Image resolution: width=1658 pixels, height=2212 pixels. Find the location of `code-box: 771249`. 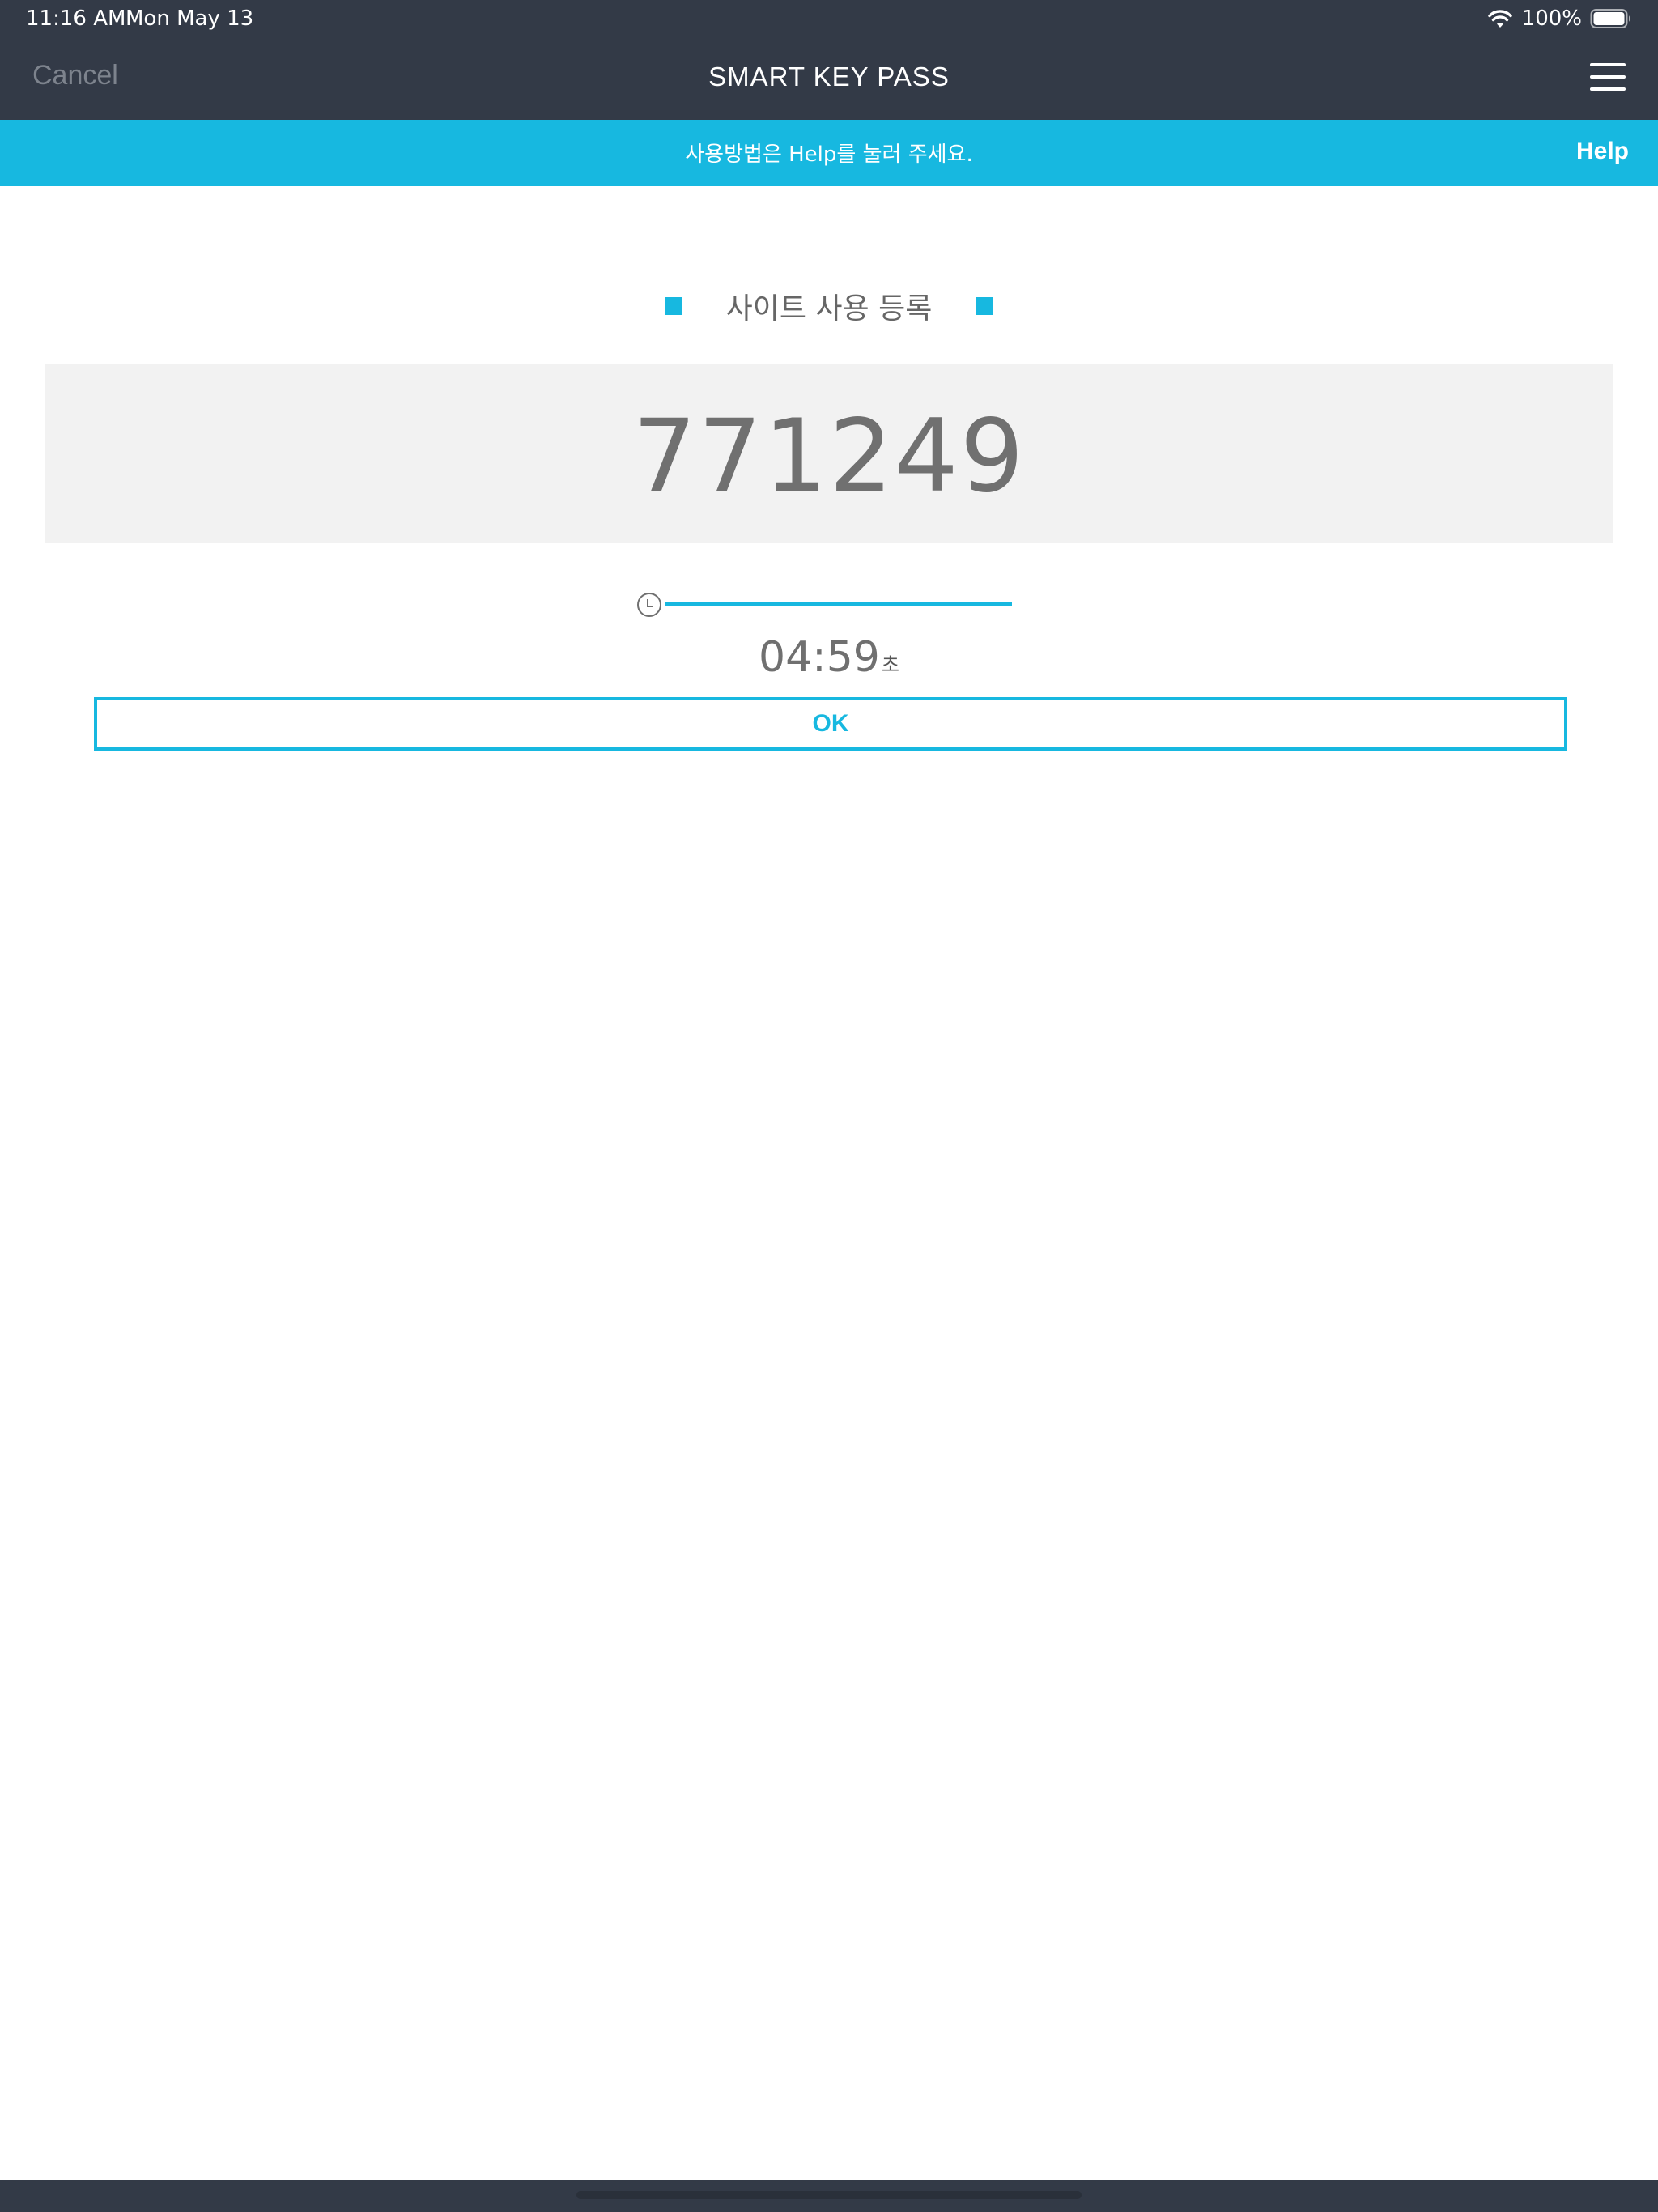

code-box: 771249 is located at coordinates (829, 454).